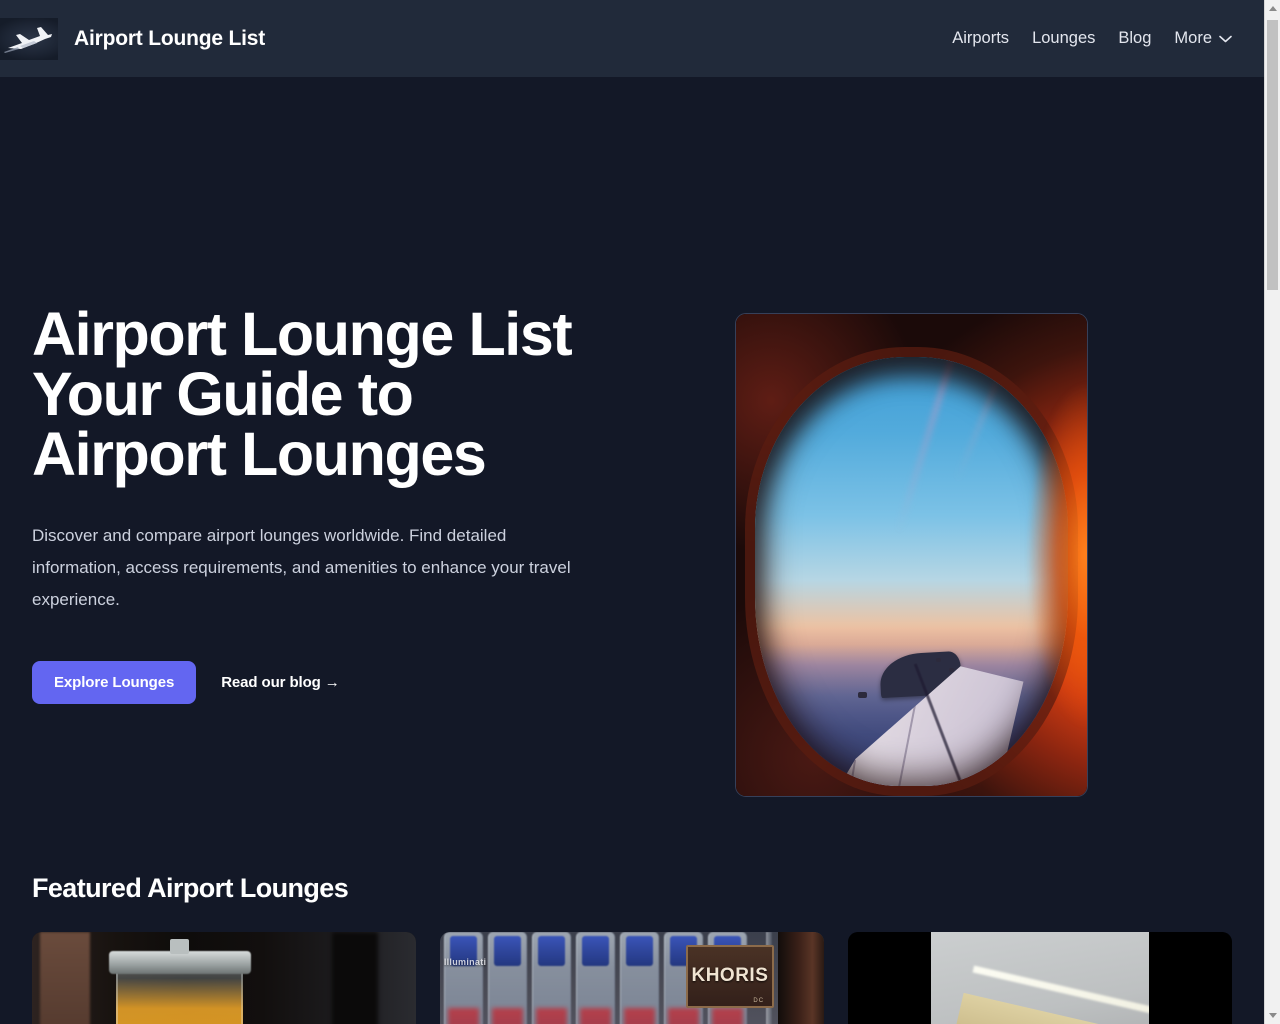  What do you see at coordinates (190, 888) in the screenshot?
I see `featured-heading: Featured Airport Lounges` at bounding box center [190, 888].